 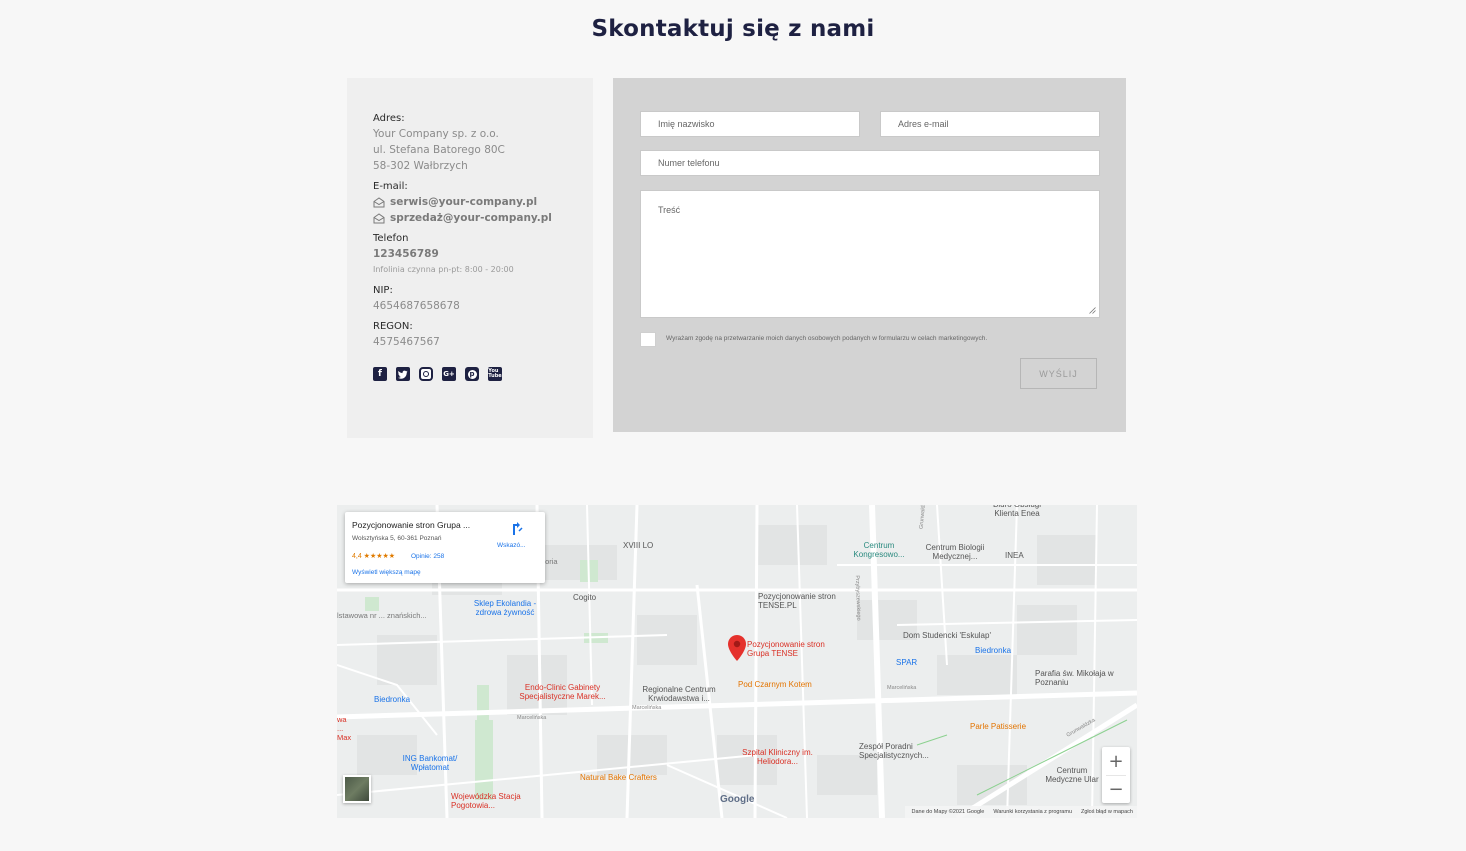 I want to click on zoom-controls: + −, so click(x=1116, y=775).